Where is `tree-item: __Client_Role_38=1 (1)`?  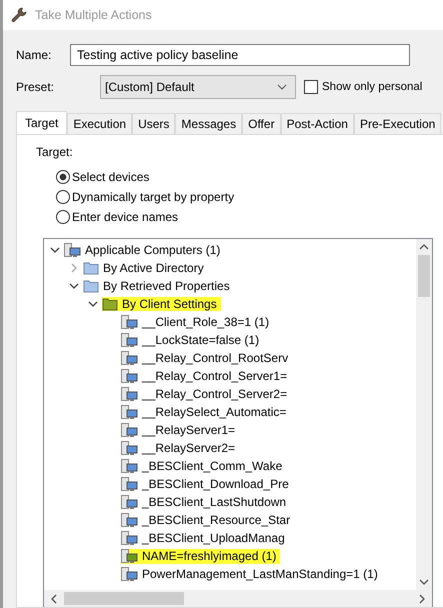 tree-item: __Client_Role_38=1 (1) is located at coordinates (197, 322).